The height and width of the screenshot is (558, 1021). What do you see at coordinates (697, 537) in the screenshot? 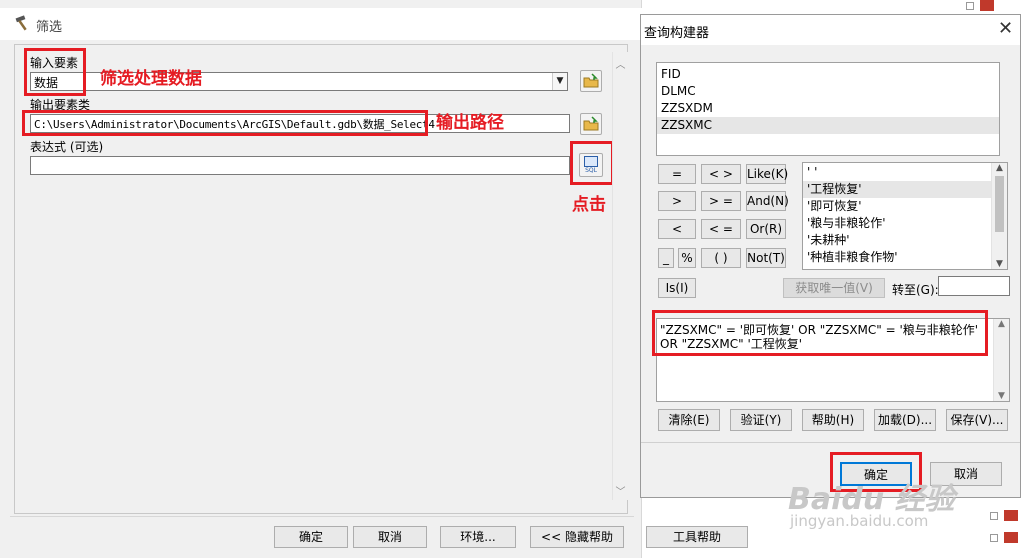
I see `tool-help-button: 工具帮助` at bounding box center [697, 537].